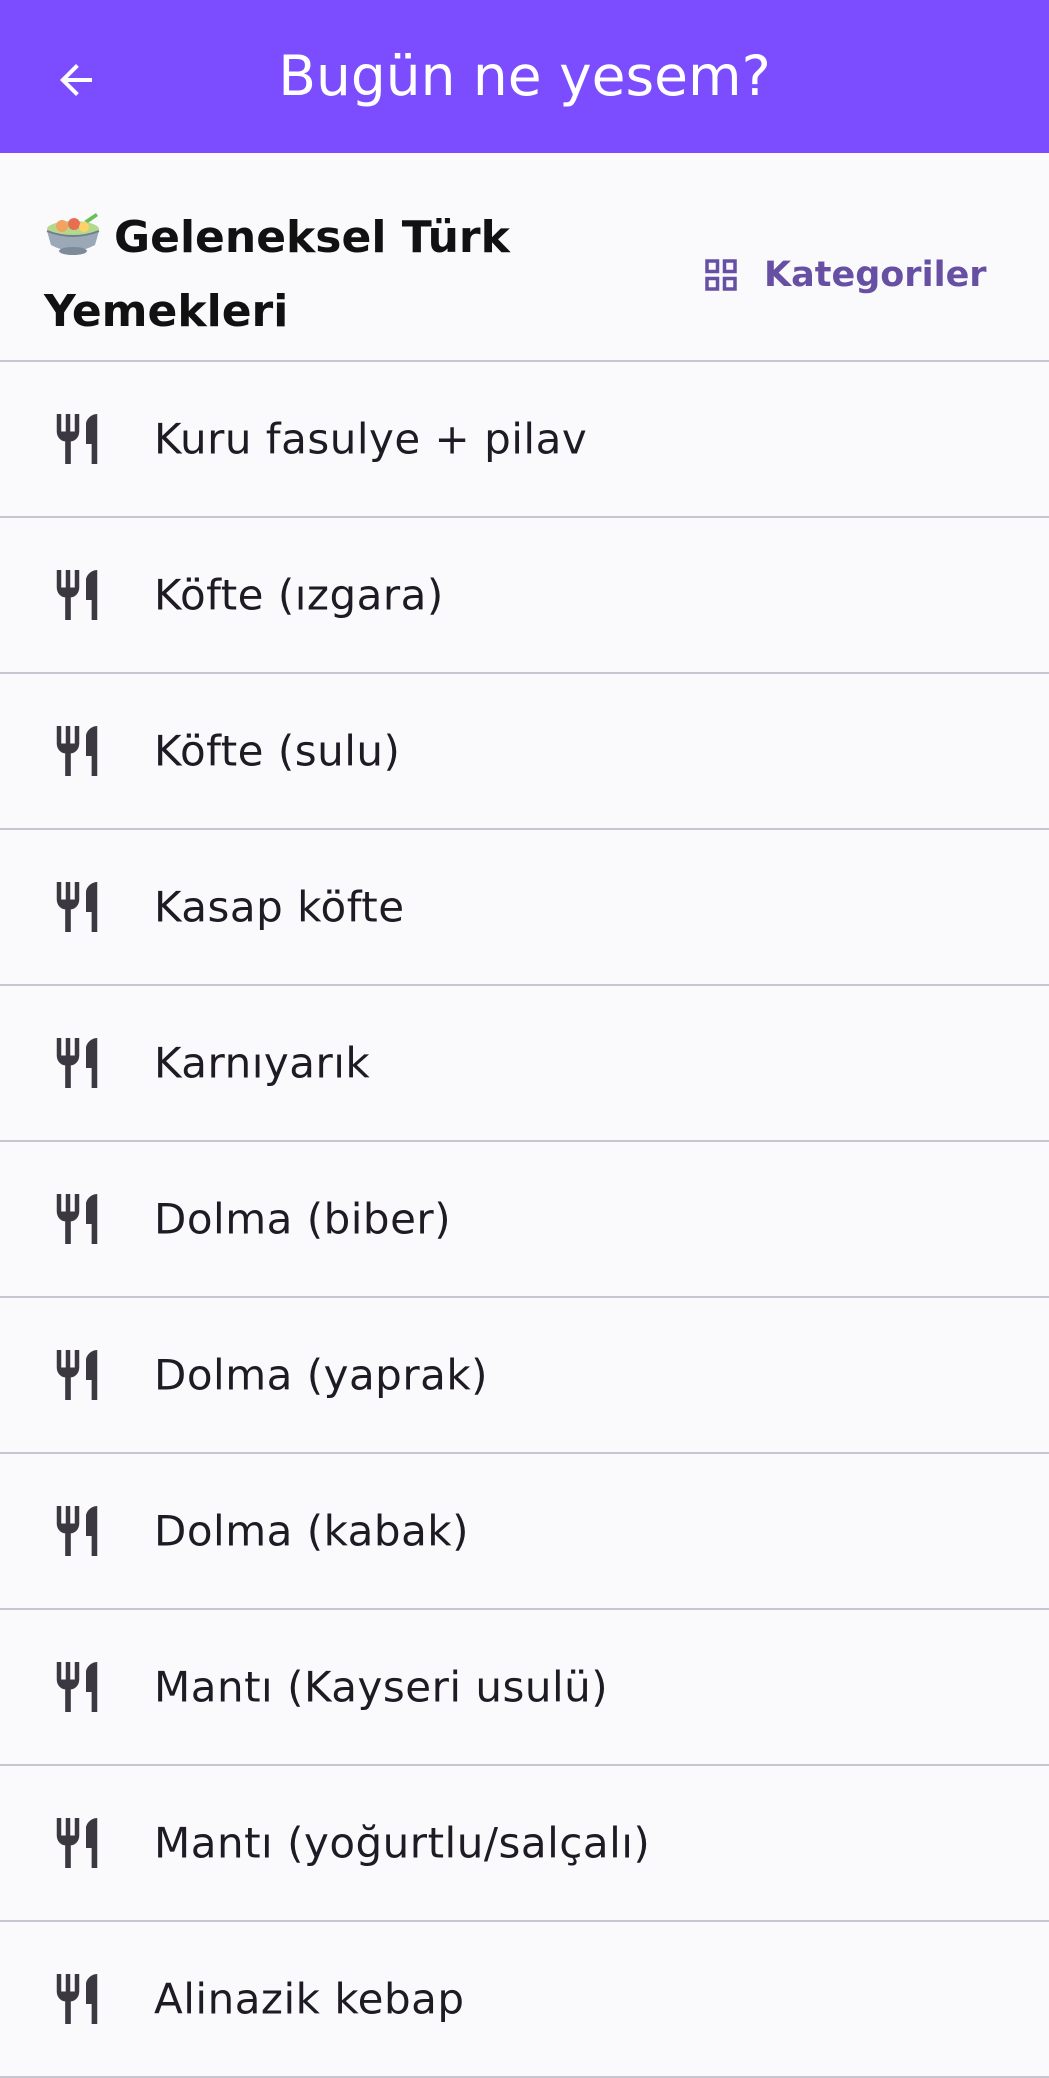  What do you see at coordinates (721, 275) in the screenshot?
I see `grid-icon` at bounding box center [721, 275].